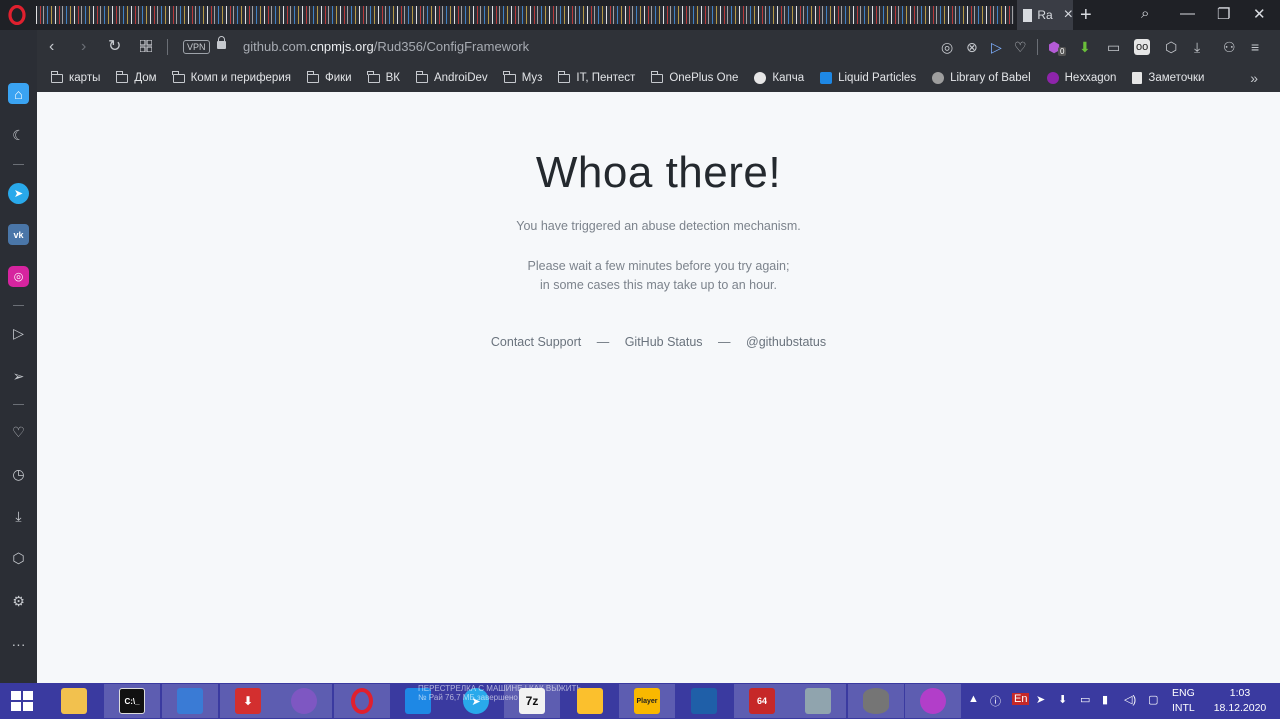 This screenshot has width=1280, height=719. What do you see at coordinates (18, 234) in the screenshot?
I see `vk-icon: vk` at bounding box center [18, 234].